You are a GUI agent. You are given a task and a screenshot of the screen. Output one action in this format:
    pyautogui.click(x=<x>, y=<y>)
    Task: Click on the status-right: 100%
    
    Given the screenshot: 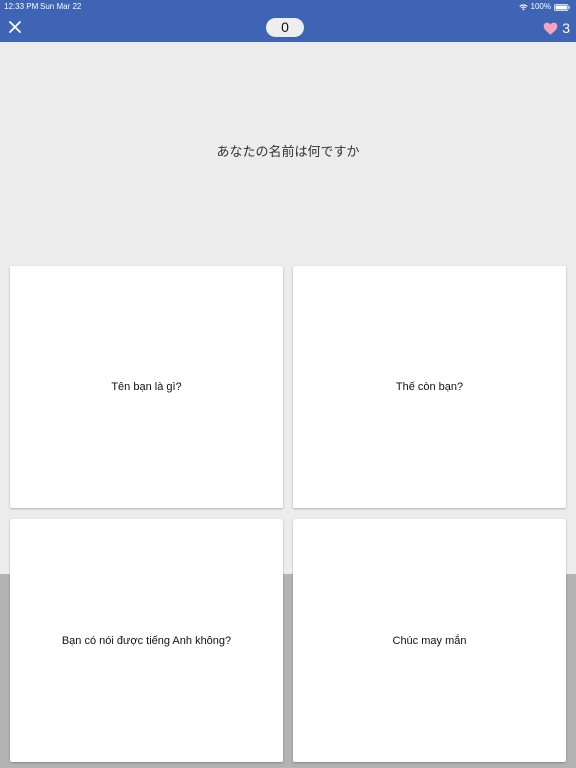 What is the action you would take?
    pyautogui.click(x=544, y=7)
    